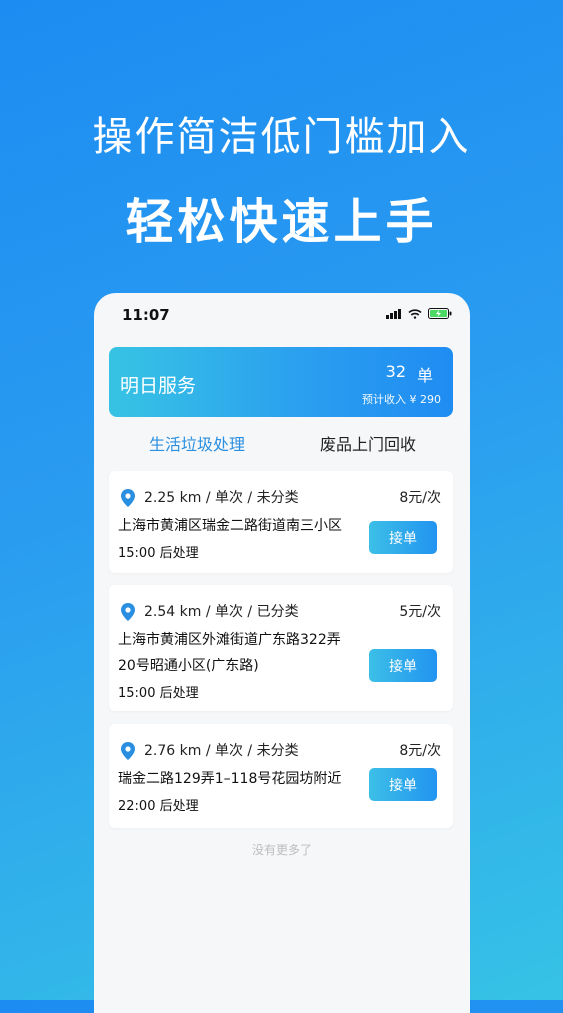  What do you see at coordinates (243, 653) in the screenshot?
I see `order-address: 上海市黄浦区外滩街道广东路322弄 20号昭通小区(广东路)` at bounding box center [243, 653].